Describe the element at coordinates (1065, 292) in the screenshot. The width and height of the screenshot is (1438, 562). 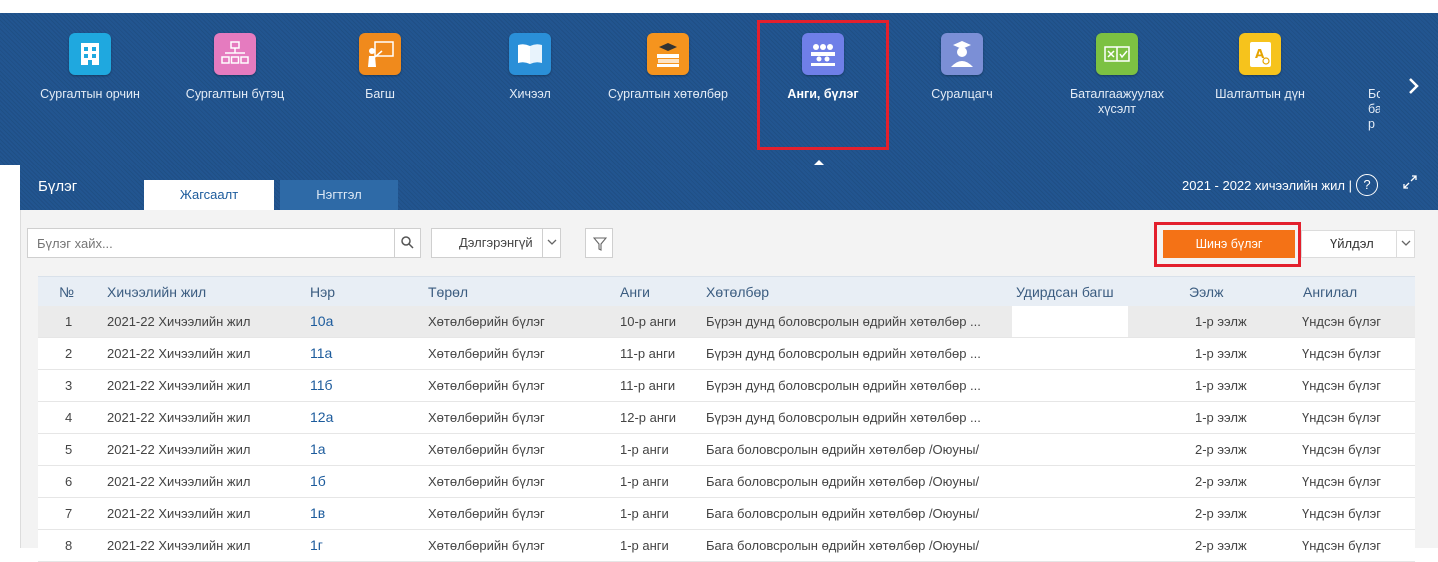
I see `col-teacher: Удирдсан багш` at that location.